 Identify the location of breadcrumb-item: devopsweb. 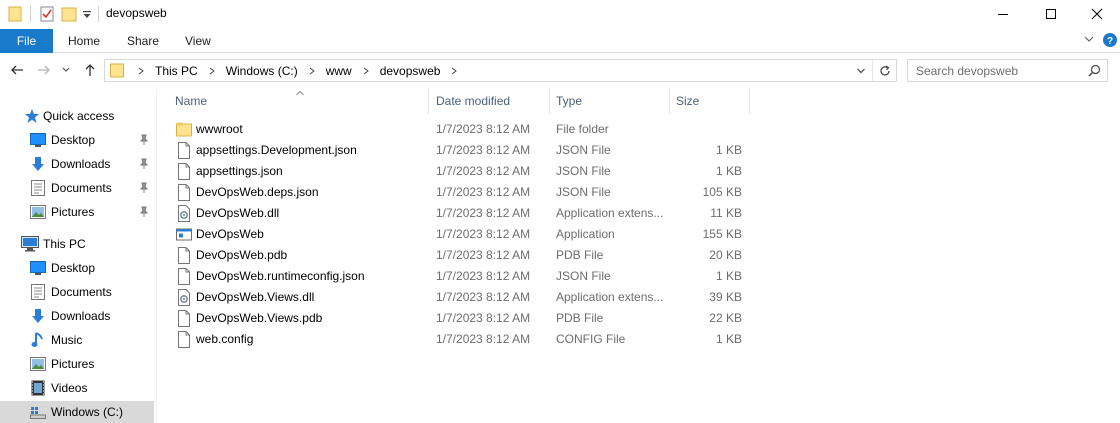
(410, 71).